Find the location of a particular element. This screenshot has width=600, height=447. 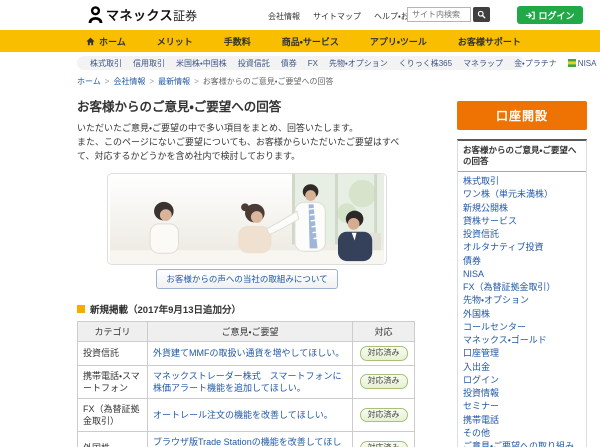

sidebar-link: 貸株サービス is located at coordinates (522, 221).